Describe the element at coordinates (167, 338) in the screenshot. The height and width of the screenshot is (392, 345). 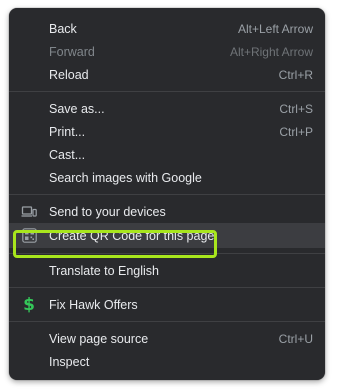
I see `menu-item-view-page-source: View page source Ctrl+U` at that location.